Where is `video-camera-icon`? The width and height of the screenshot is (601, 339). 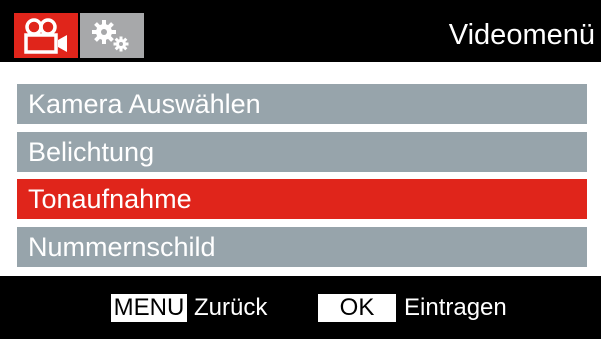 video-camera-icon is located at coordinates (45, 36).